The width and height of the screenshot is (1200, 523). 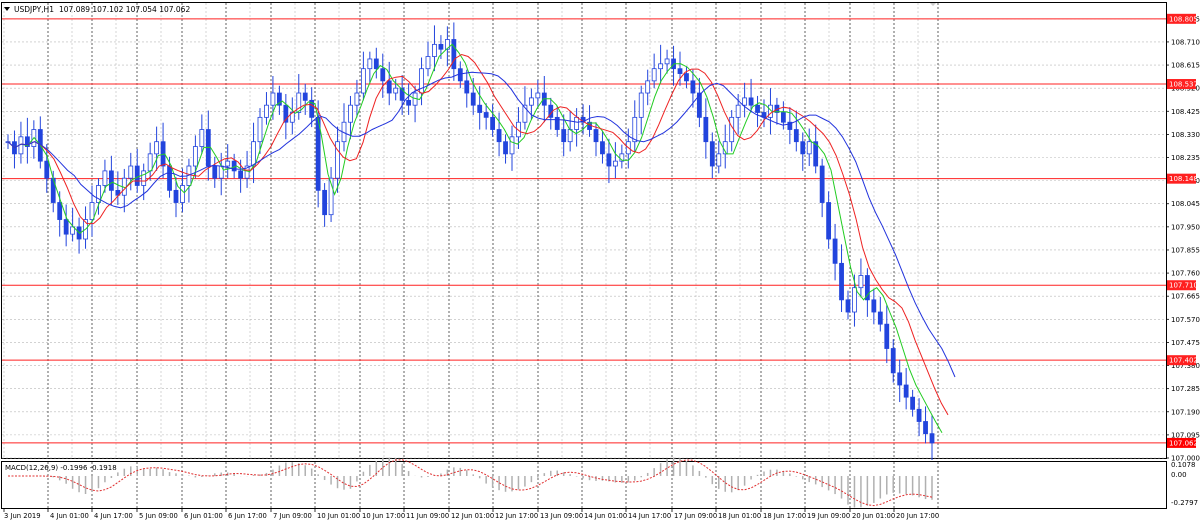 I want to click on price-tick-label: 107.760, so click(x=1185, y=274).